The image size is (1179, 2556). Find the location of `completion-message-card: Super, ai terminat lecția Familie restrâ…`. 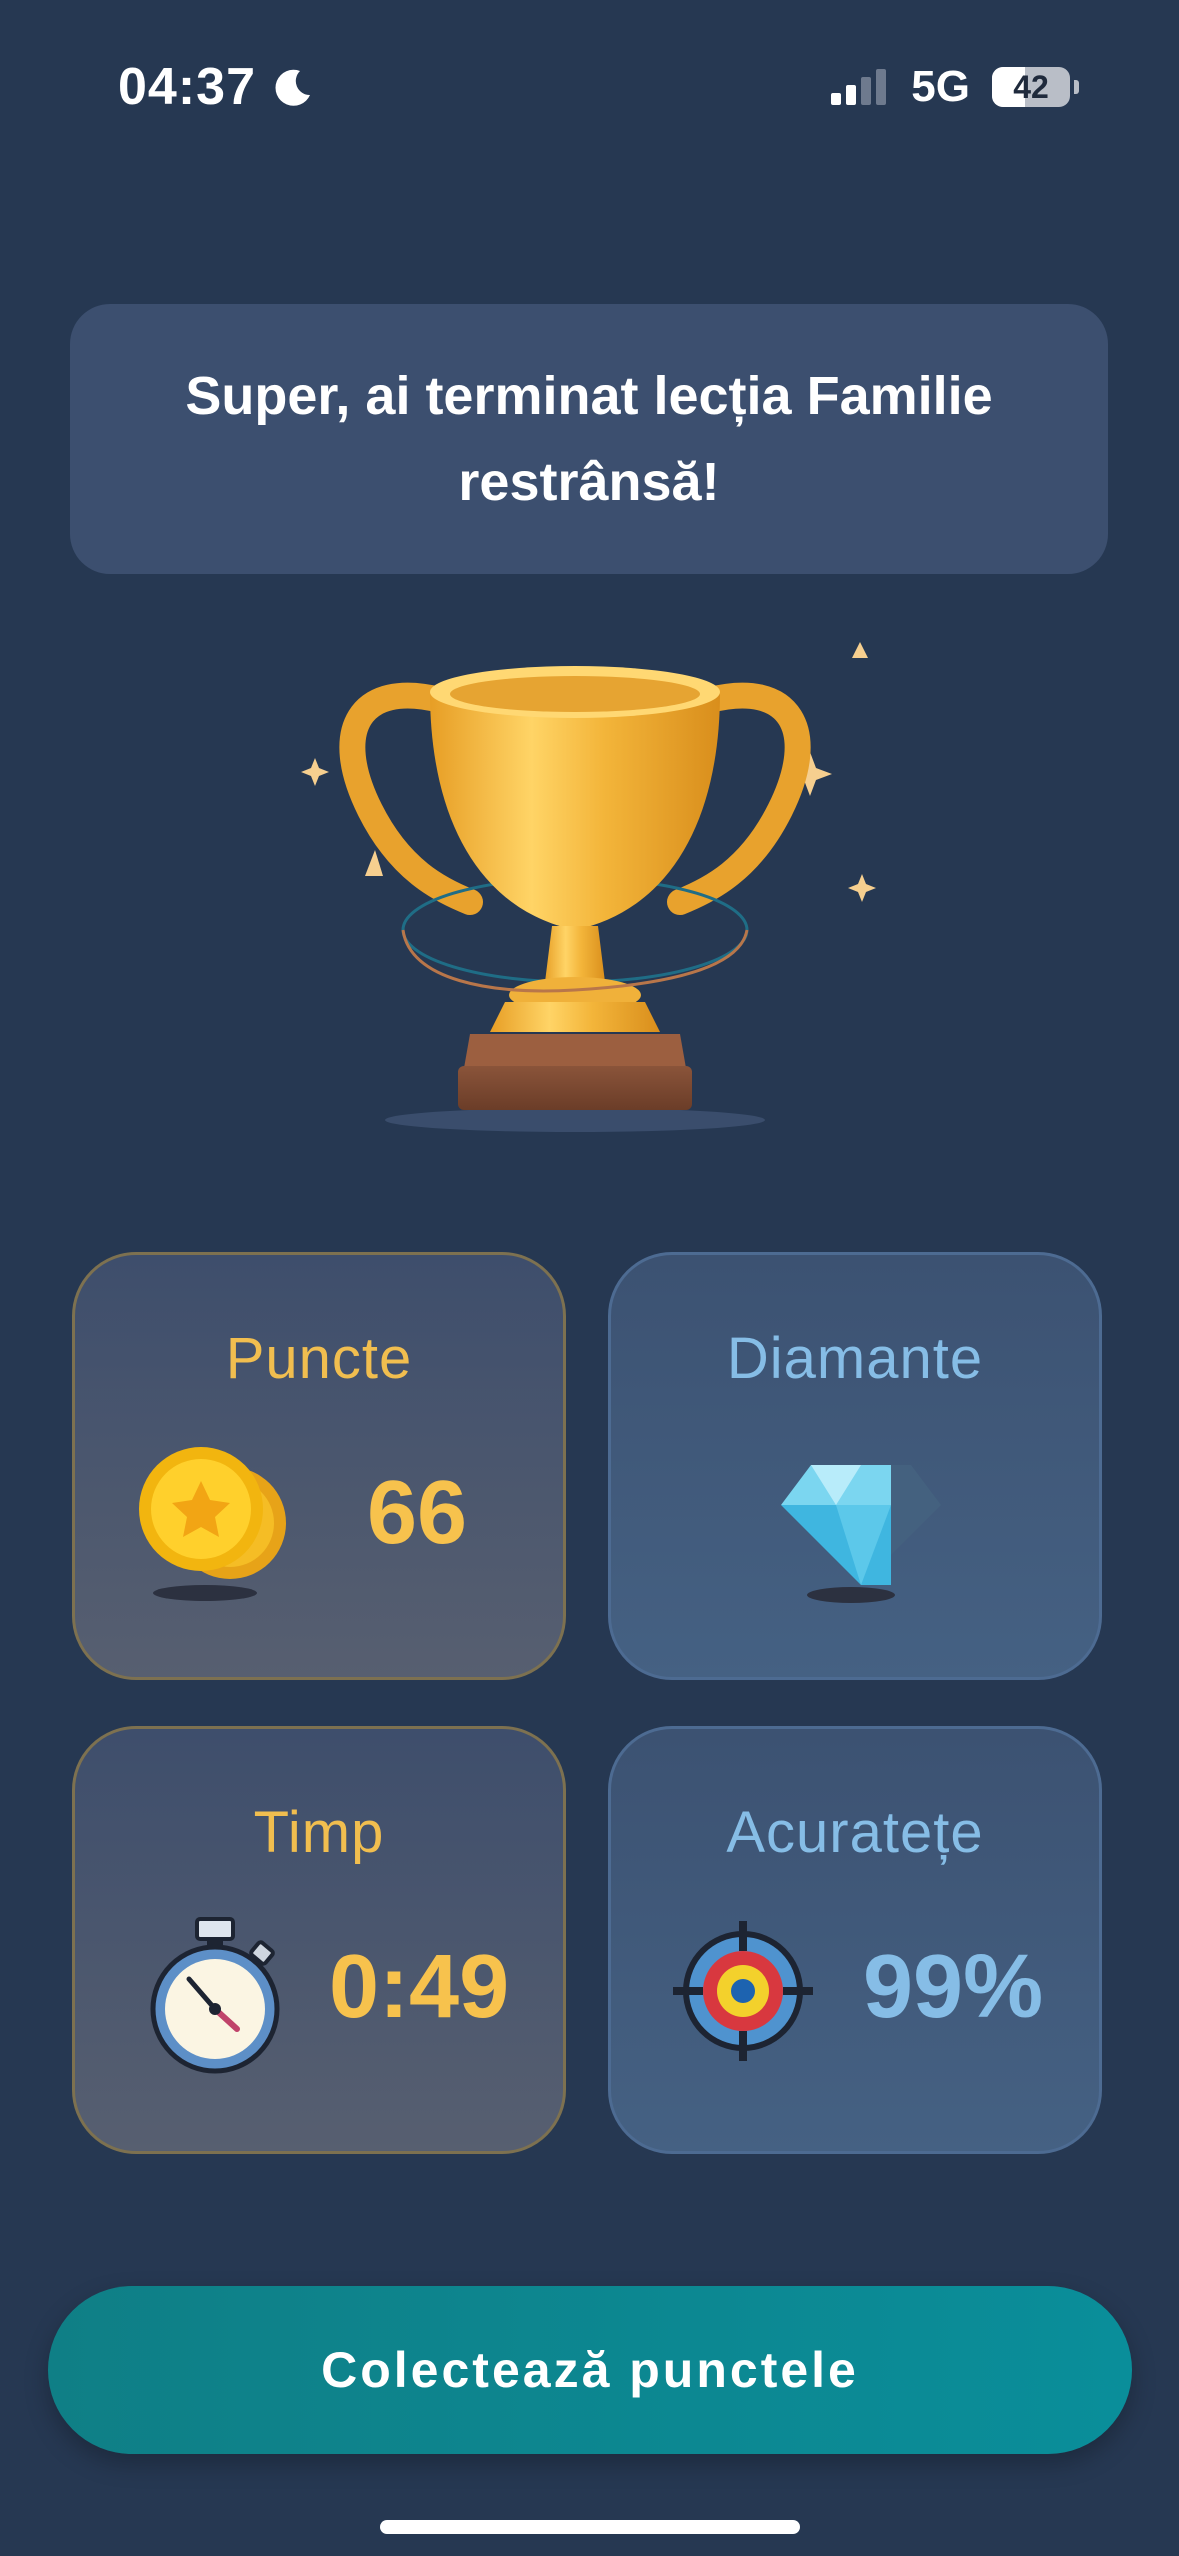

completion-message-card: Super, ai terminat lecția Familie restrâ… is located at coordinates (589, 439).